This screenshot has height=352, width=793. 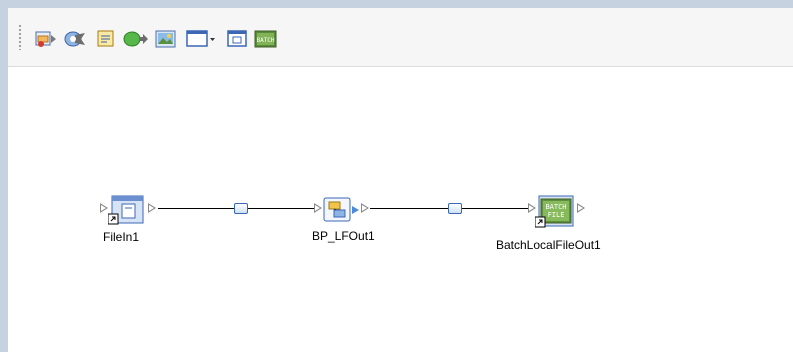 I want to click on batch-output-arrow, so click(x=581, y=208).